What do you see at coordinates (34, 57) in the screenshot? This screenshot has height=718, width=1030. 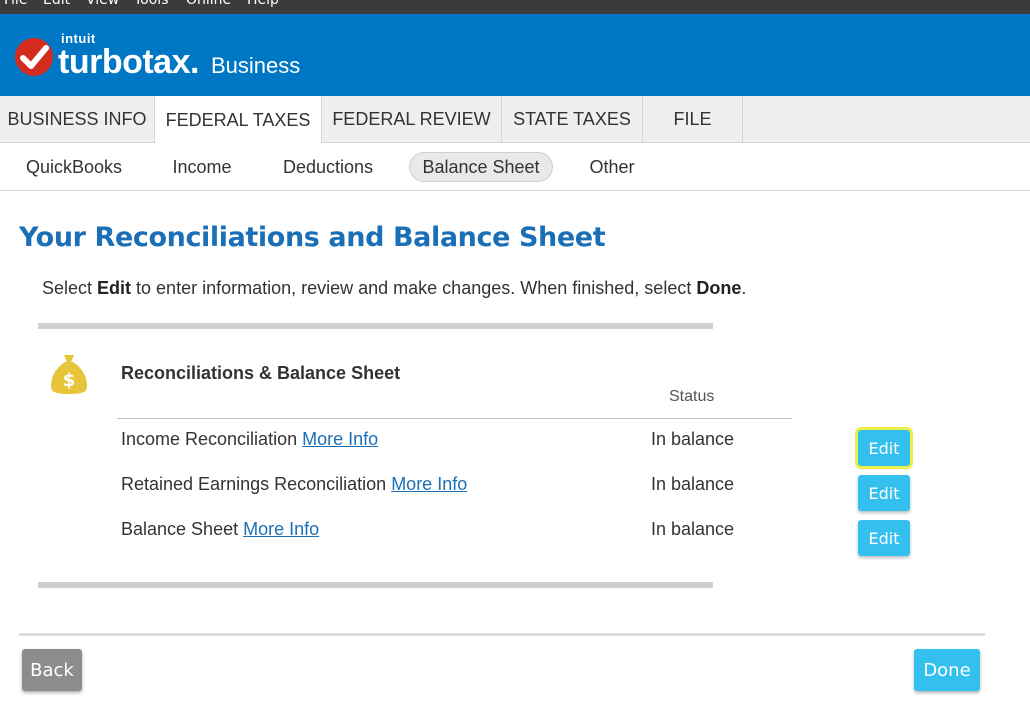 I see `checkmark-logo-icon` at bounding box center [34, 57].